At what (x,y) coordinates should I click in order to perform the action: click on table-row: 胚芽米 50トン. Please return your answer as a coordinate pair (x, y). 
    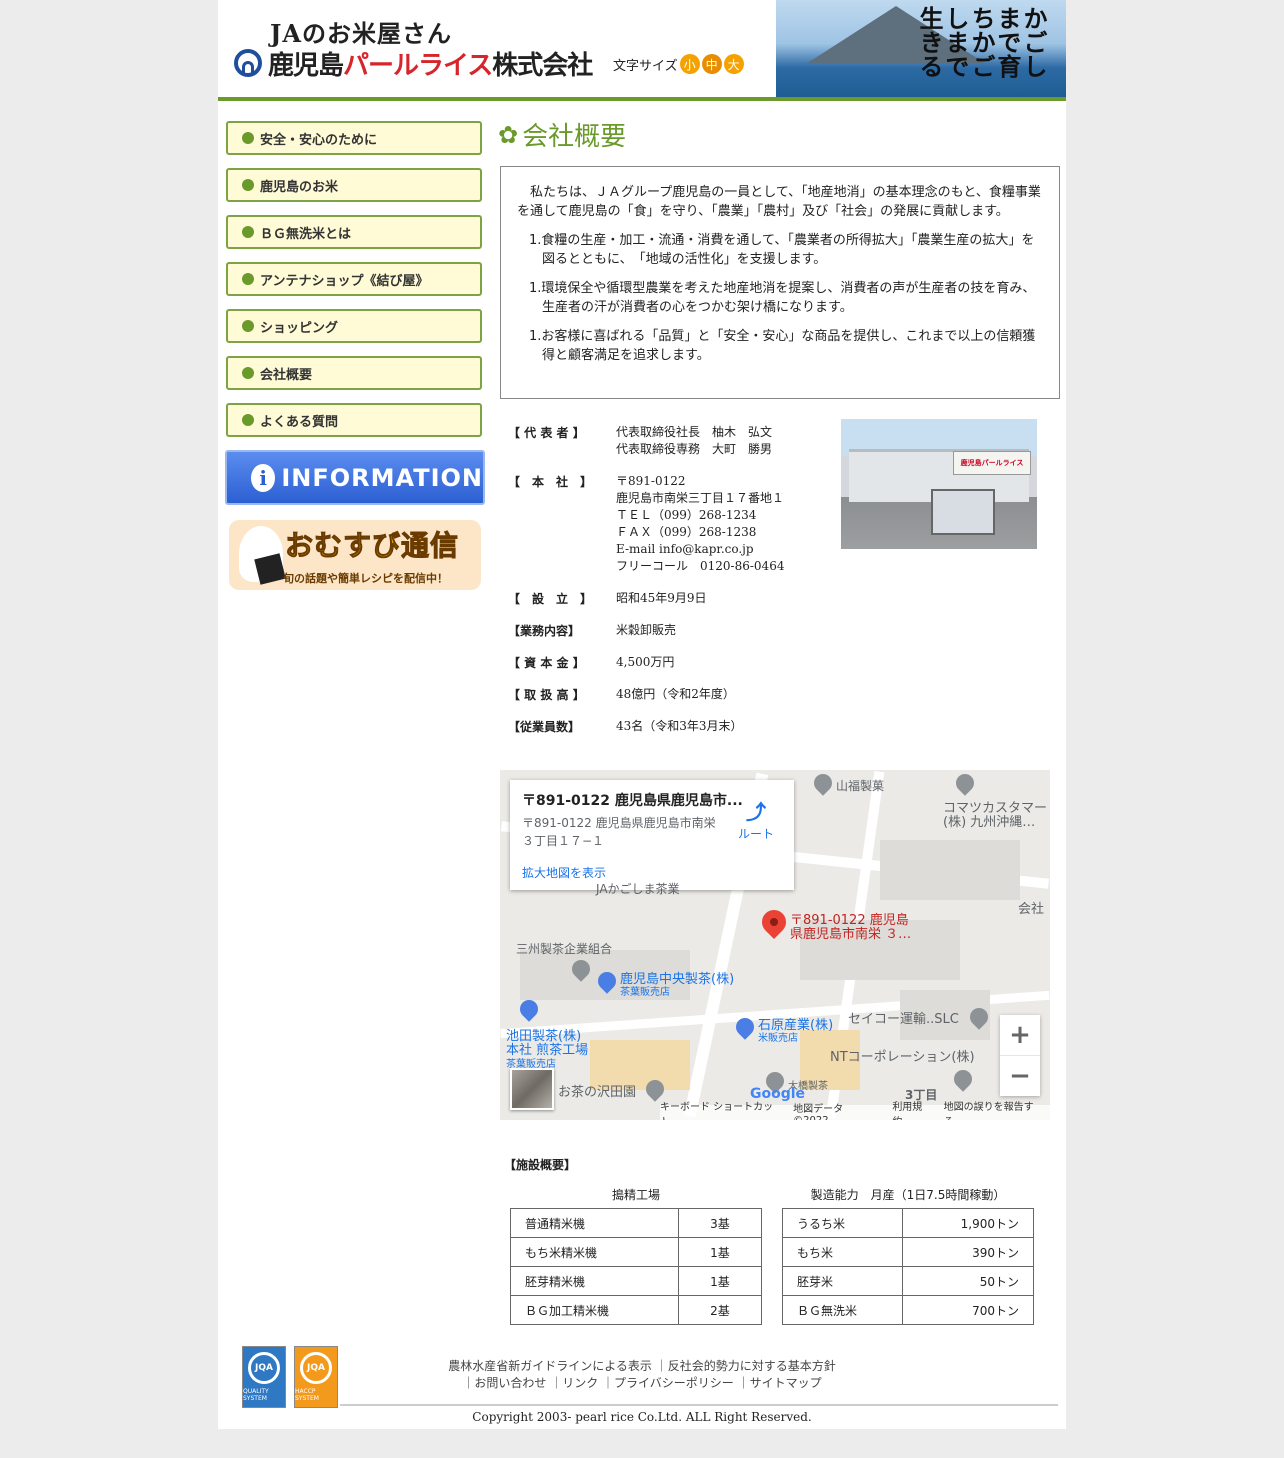
    Looking at the image, I should click on (908, 1281).